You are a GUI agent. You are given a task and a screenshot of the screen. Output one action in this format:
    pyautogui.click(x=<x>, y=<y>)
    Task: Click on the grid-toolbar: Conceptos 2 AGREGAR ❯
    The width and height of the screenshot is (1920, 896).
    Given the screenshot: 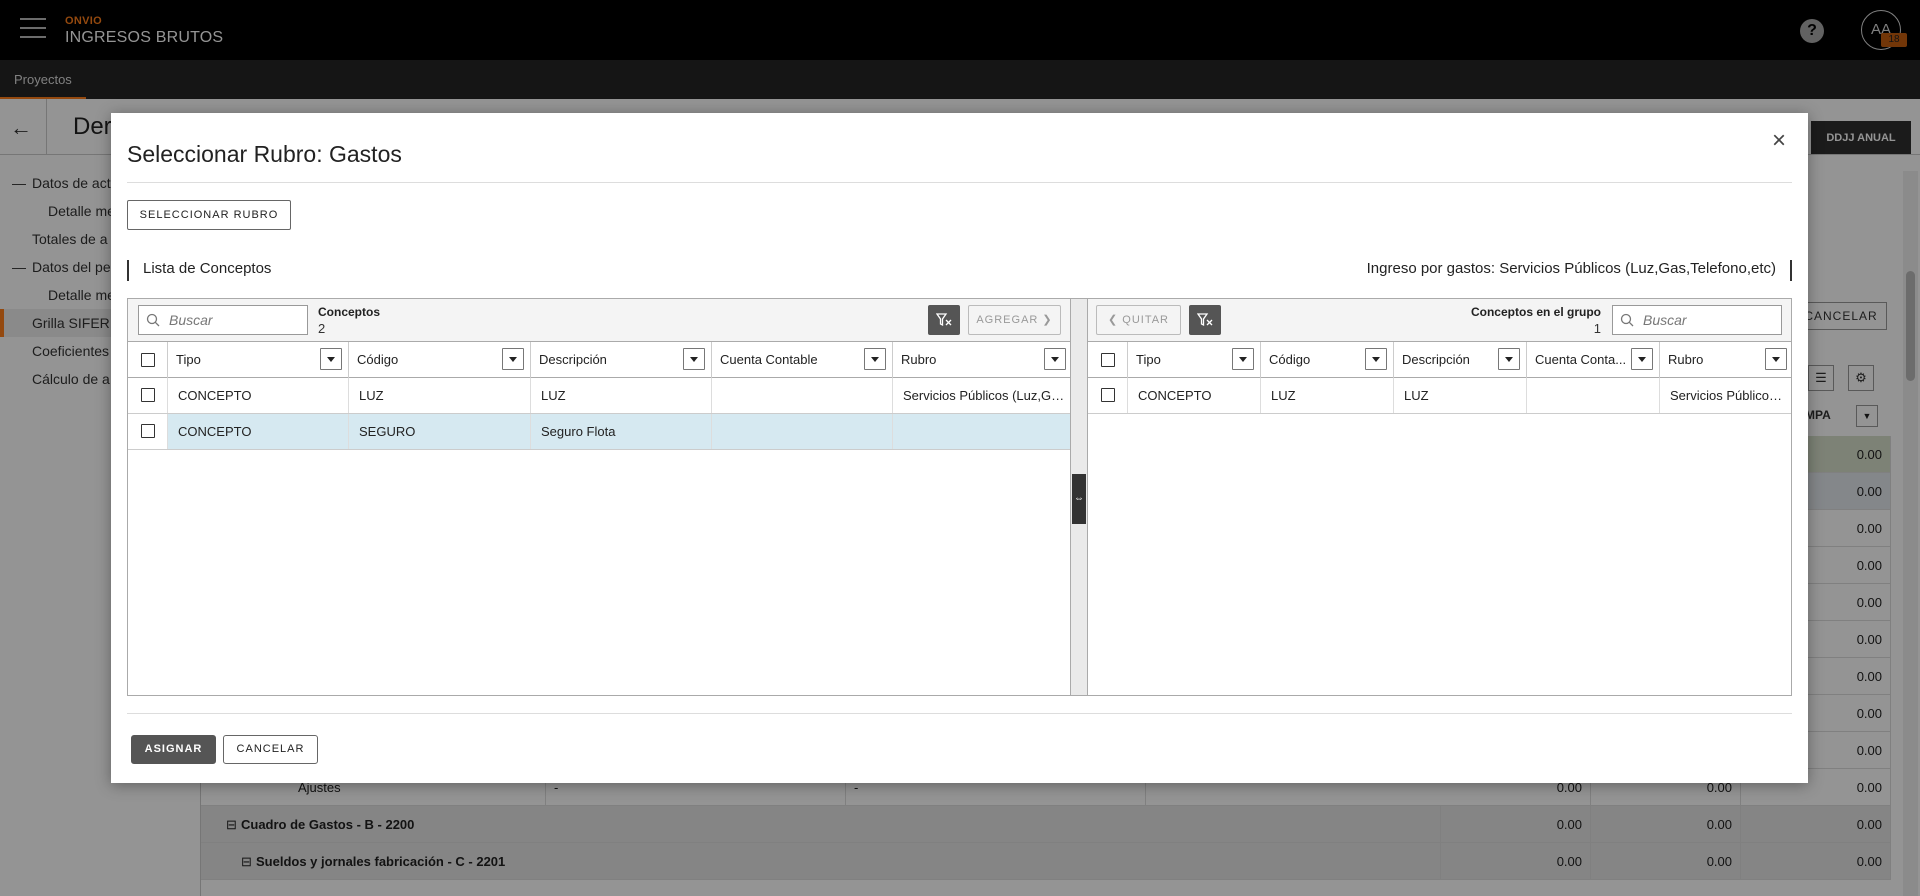 What is the action you would take?
    pyautogui.click(x=599, y=320)
    